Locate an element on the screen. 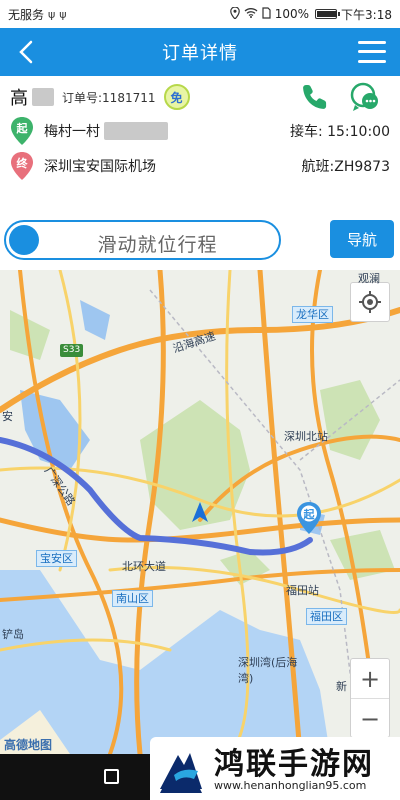 The width and height of the screenshot is (400, 800). map-start-label: 起 is located at coordinates (309, 514).